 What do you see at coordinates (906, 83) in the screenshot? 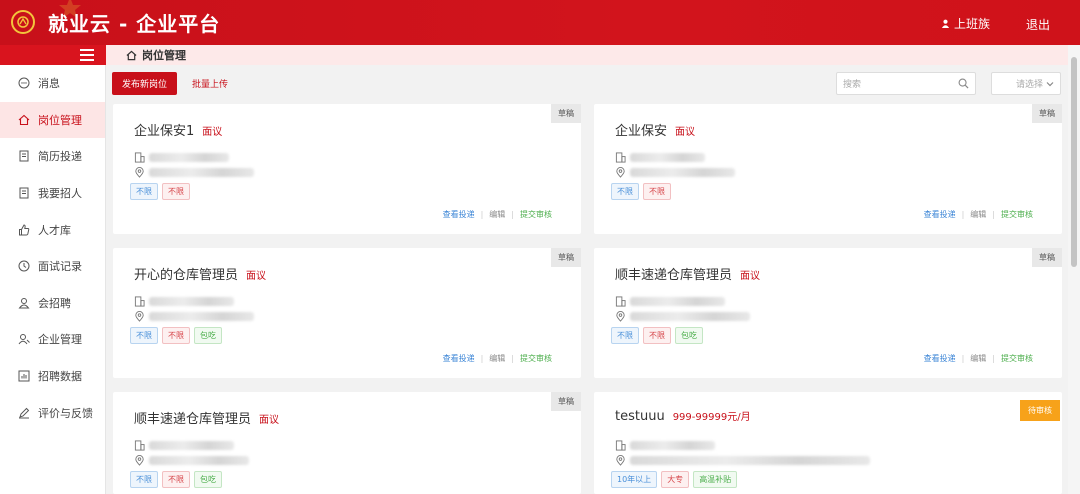
I see `search-input: 搜索` at bounding box center [906, 83].